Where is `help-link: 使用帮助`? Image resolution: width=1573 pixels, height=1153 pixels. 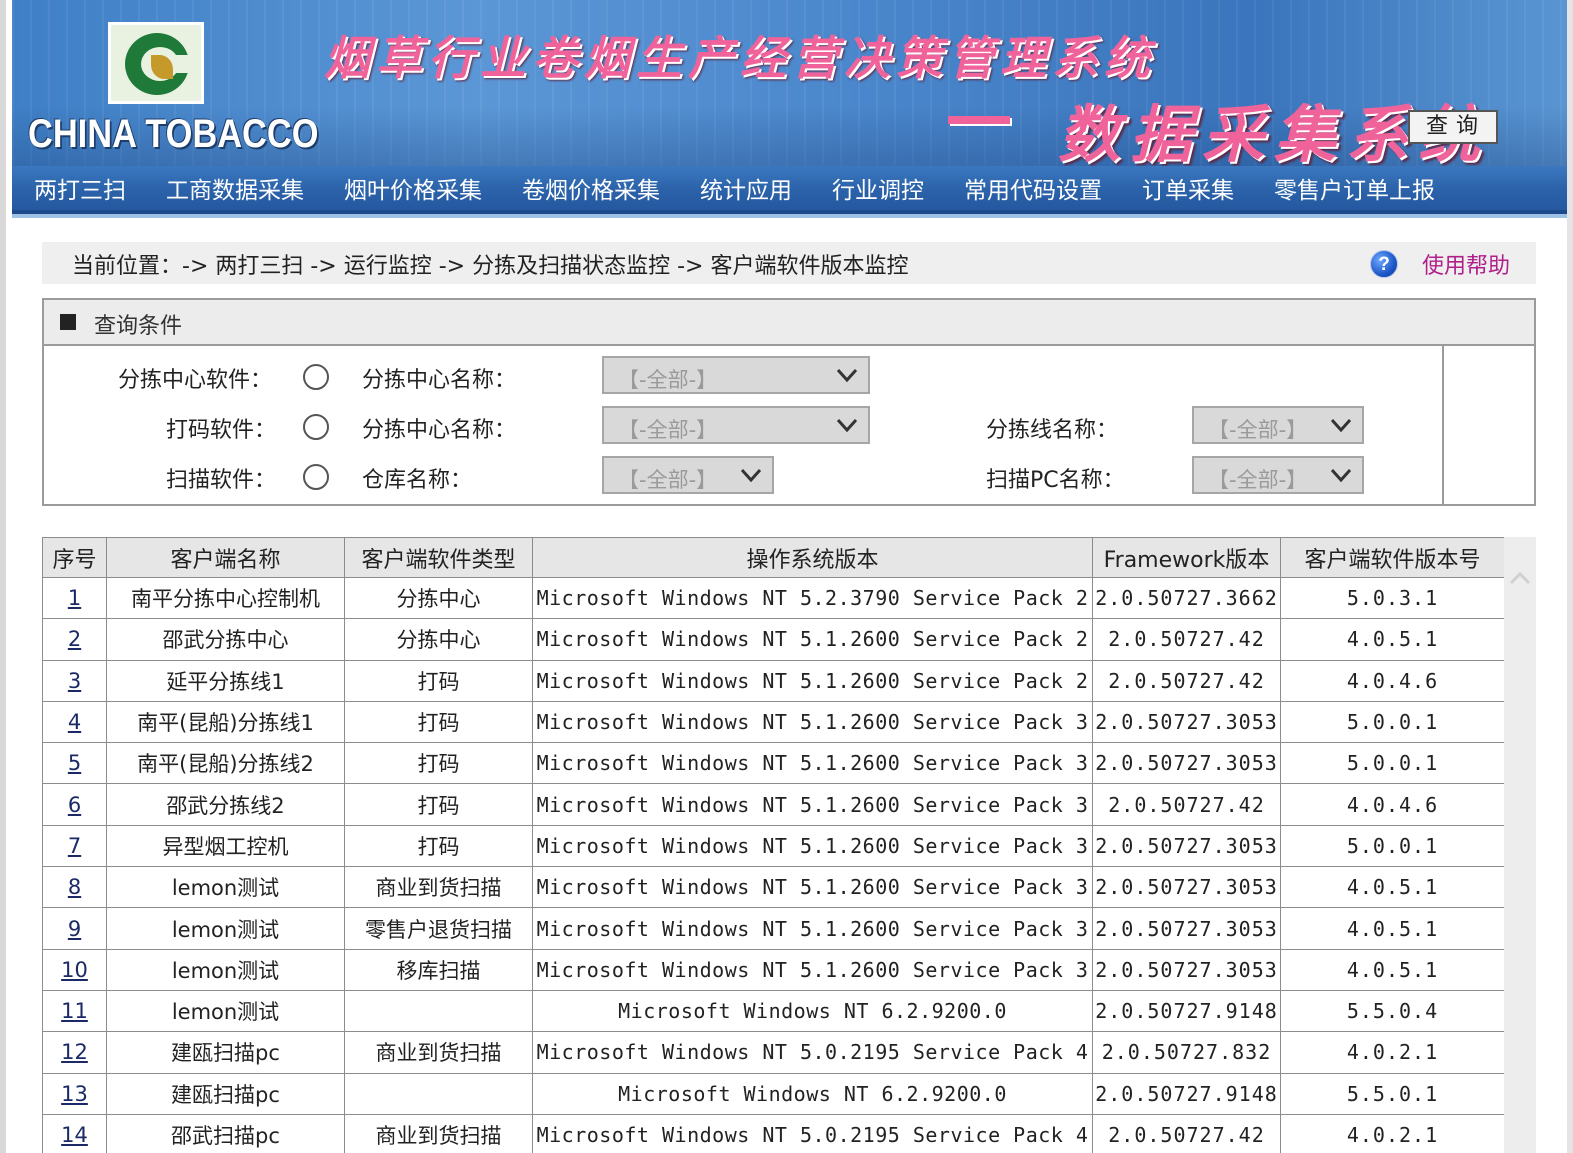
help-link: 使用帮助 is located at coordinates (1466, 264).